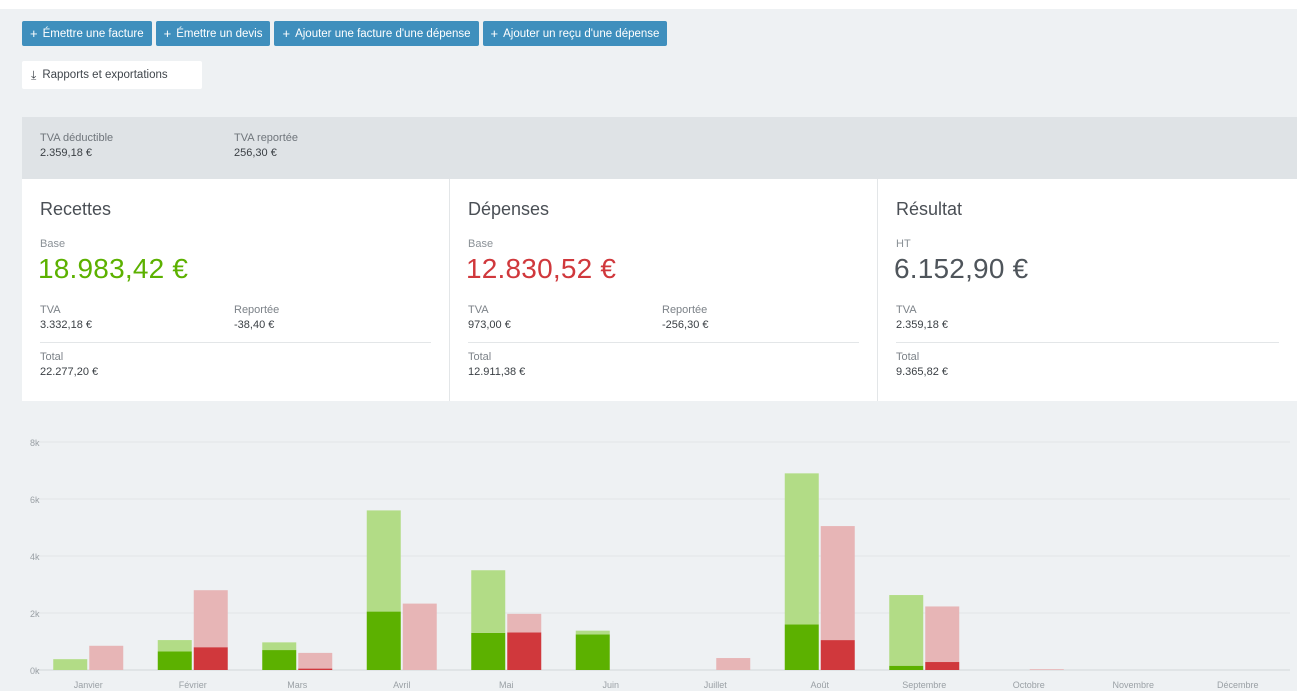 This screenshot has width=1297, height=691. I want to click on vat-carried-label: TVA reportée, so click(266, 138).